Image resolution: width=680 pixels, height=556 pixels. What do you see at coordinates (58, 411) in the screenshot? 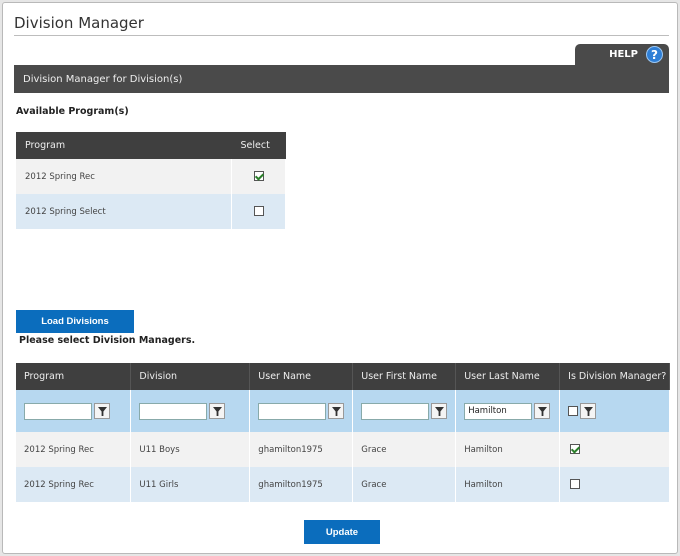
I see `program-filter-input` at bounding box center [58, 411].